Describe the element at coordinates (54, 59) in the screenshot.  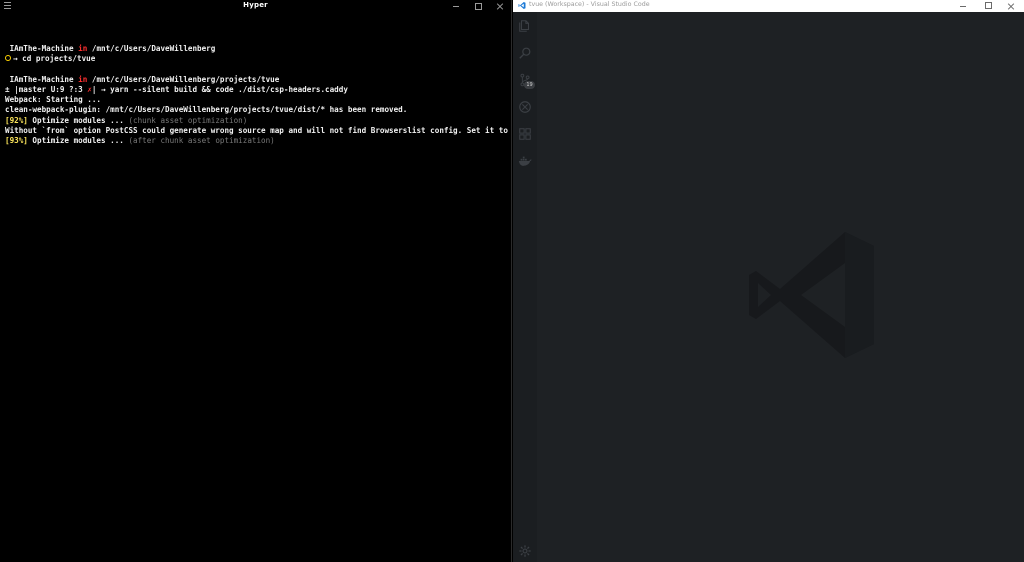
I see `terminal-text: → cd projects/tvue` at that location.